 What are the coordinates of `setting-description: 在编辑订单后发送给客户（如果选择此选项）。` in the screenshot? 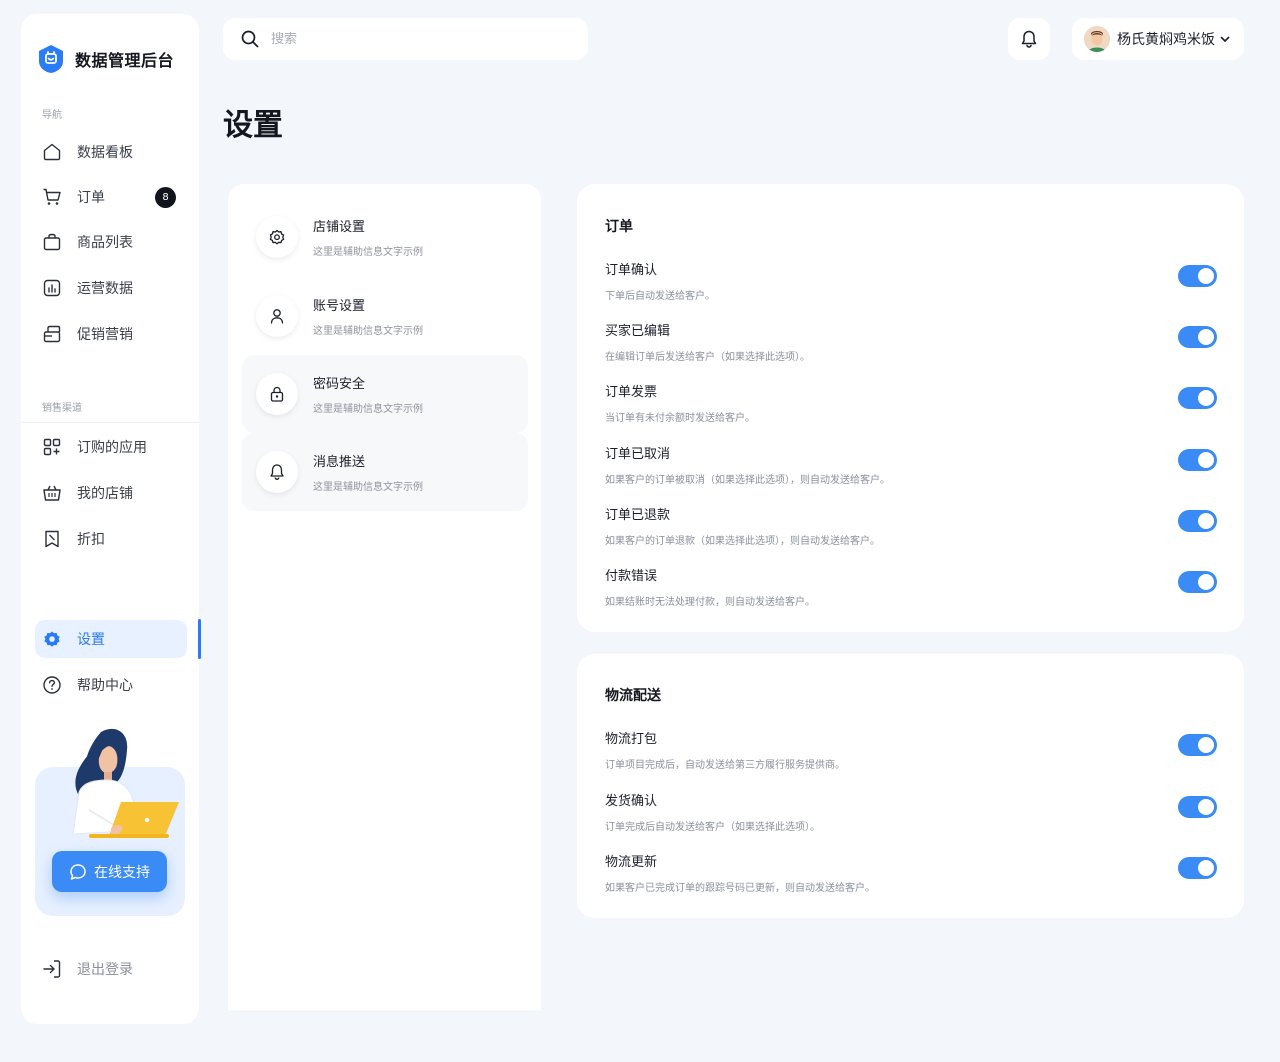 It's located at (707, 357).